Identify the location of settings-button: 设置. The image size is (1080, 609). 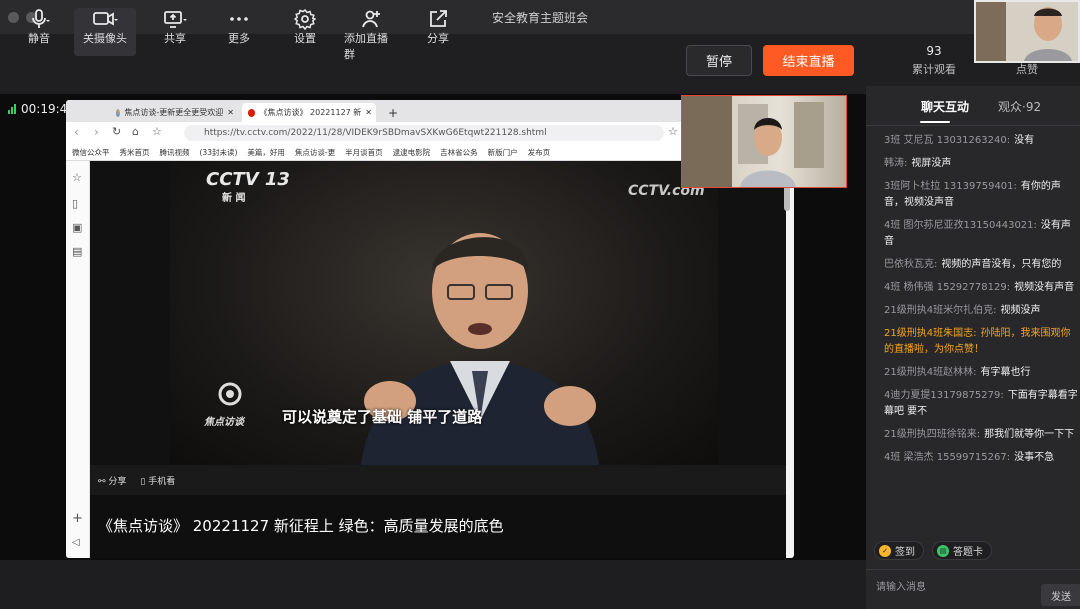
(305, 32).